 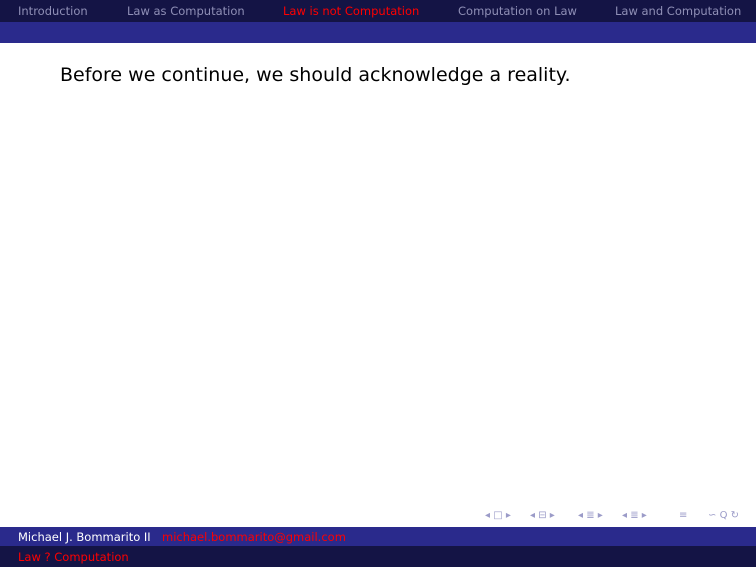 I want to click on nav-item-law-as-computation: Law as Computation, so click(x=186, y=11).